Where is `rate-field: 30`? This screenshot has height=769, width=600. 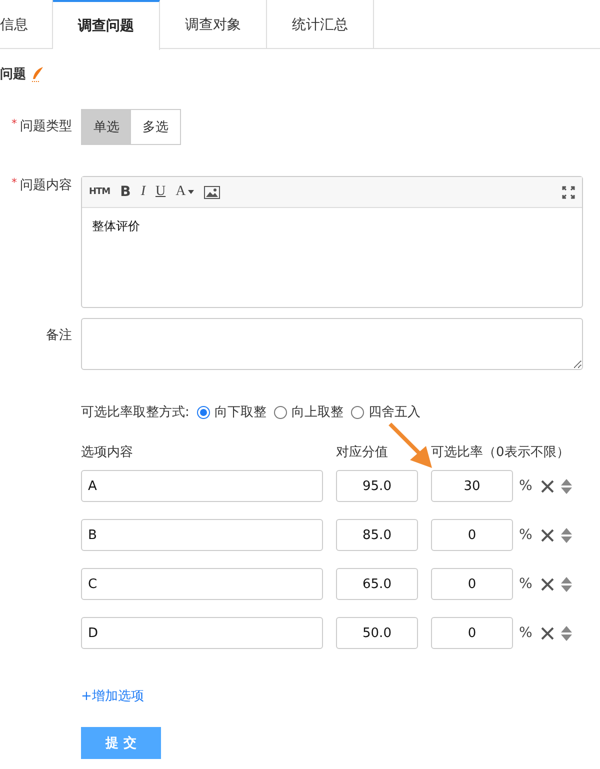
rate-field: 30 is located at coordinates (472, 486).